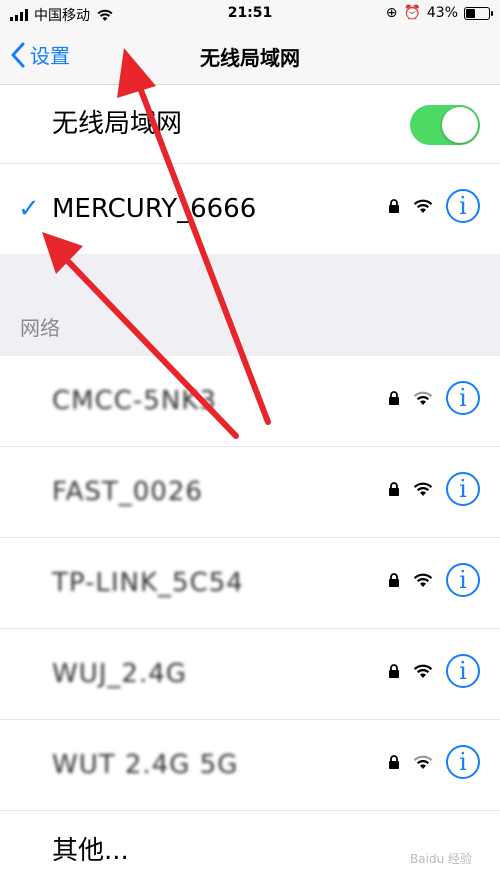 The image size is (500, 891). Describe the element at coordinates (441, 859) in the screenshot. I see `watermark: Baidu 经验` at that location.